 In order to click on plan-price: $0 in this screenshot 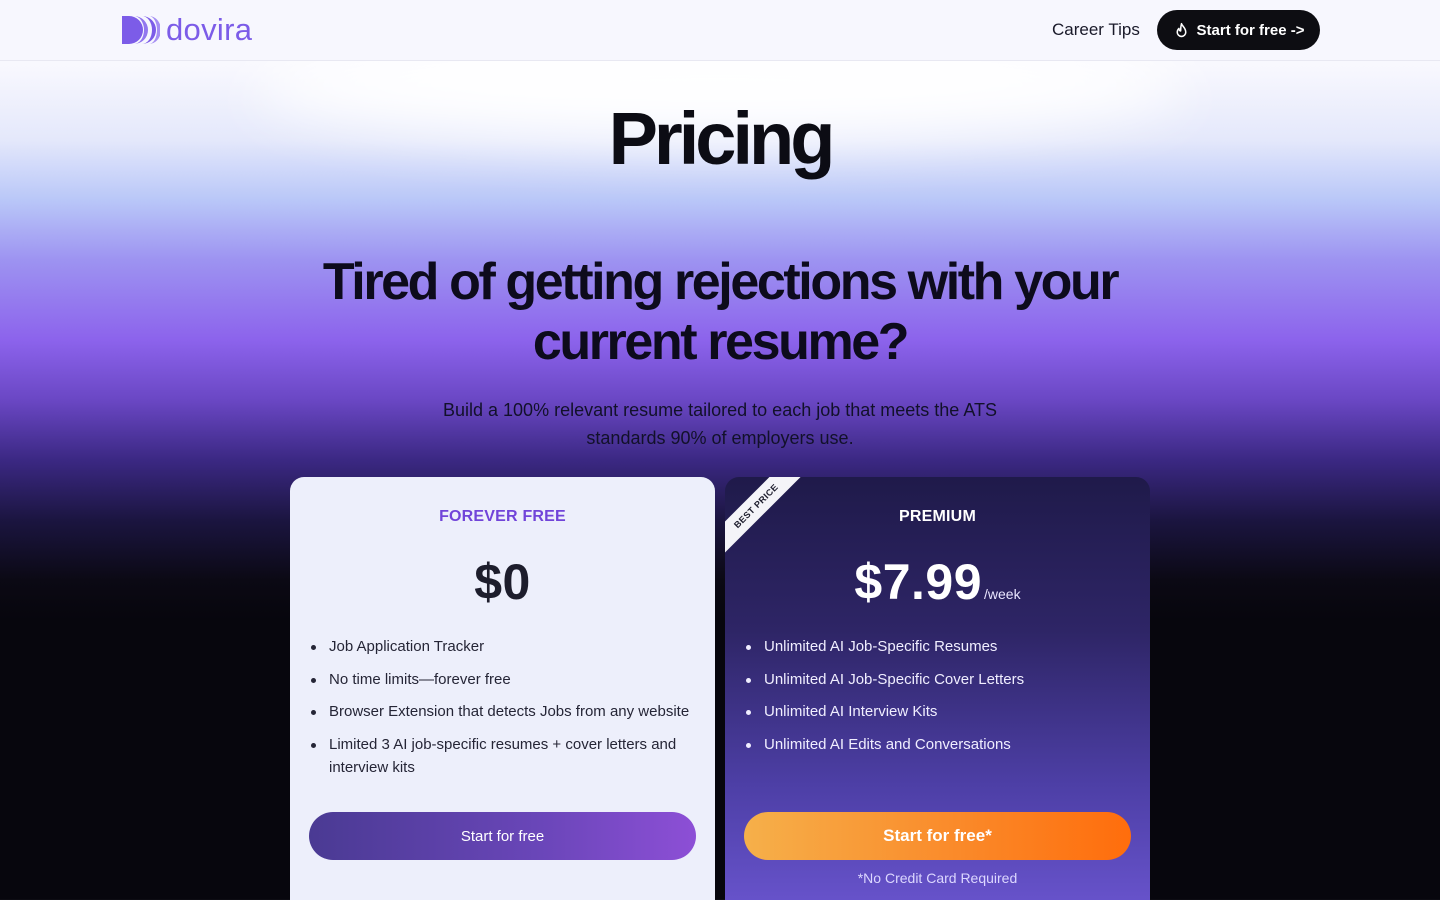, I will do `click(502, 582)`.